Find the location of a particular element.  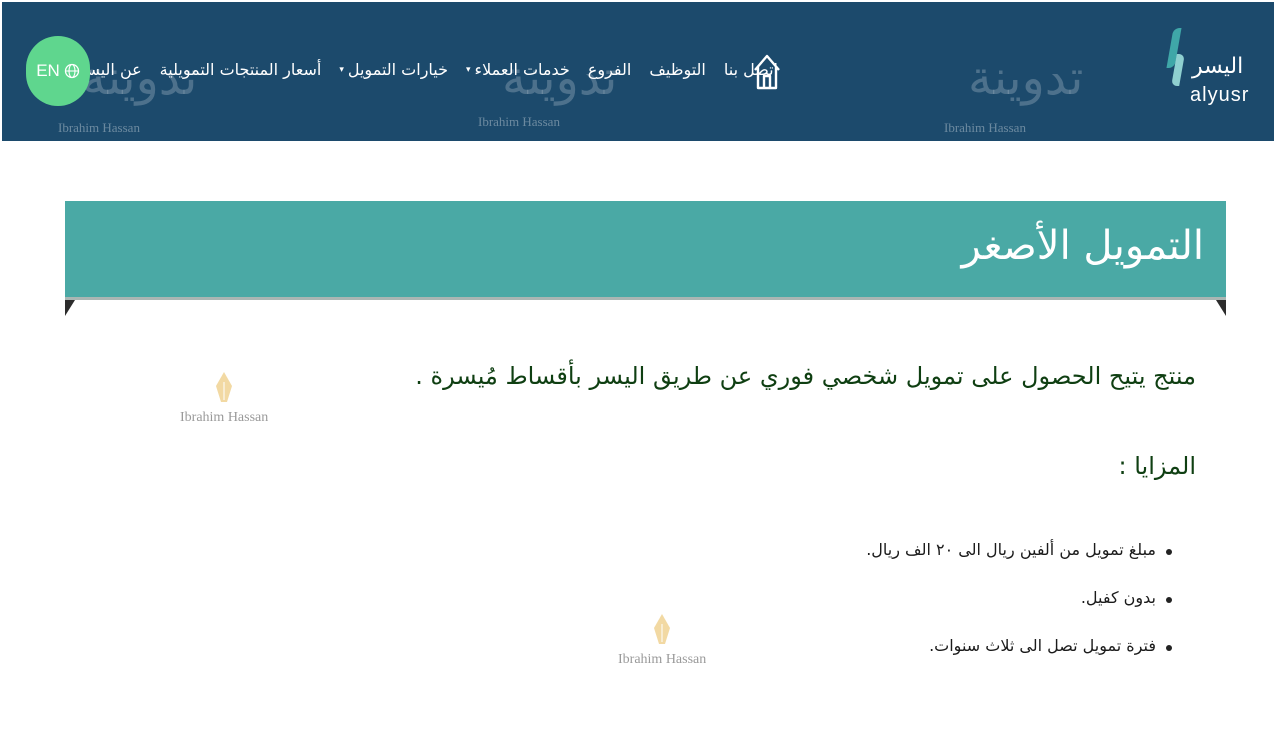

logo-mark-icon is located at coordinates (1175, 57).